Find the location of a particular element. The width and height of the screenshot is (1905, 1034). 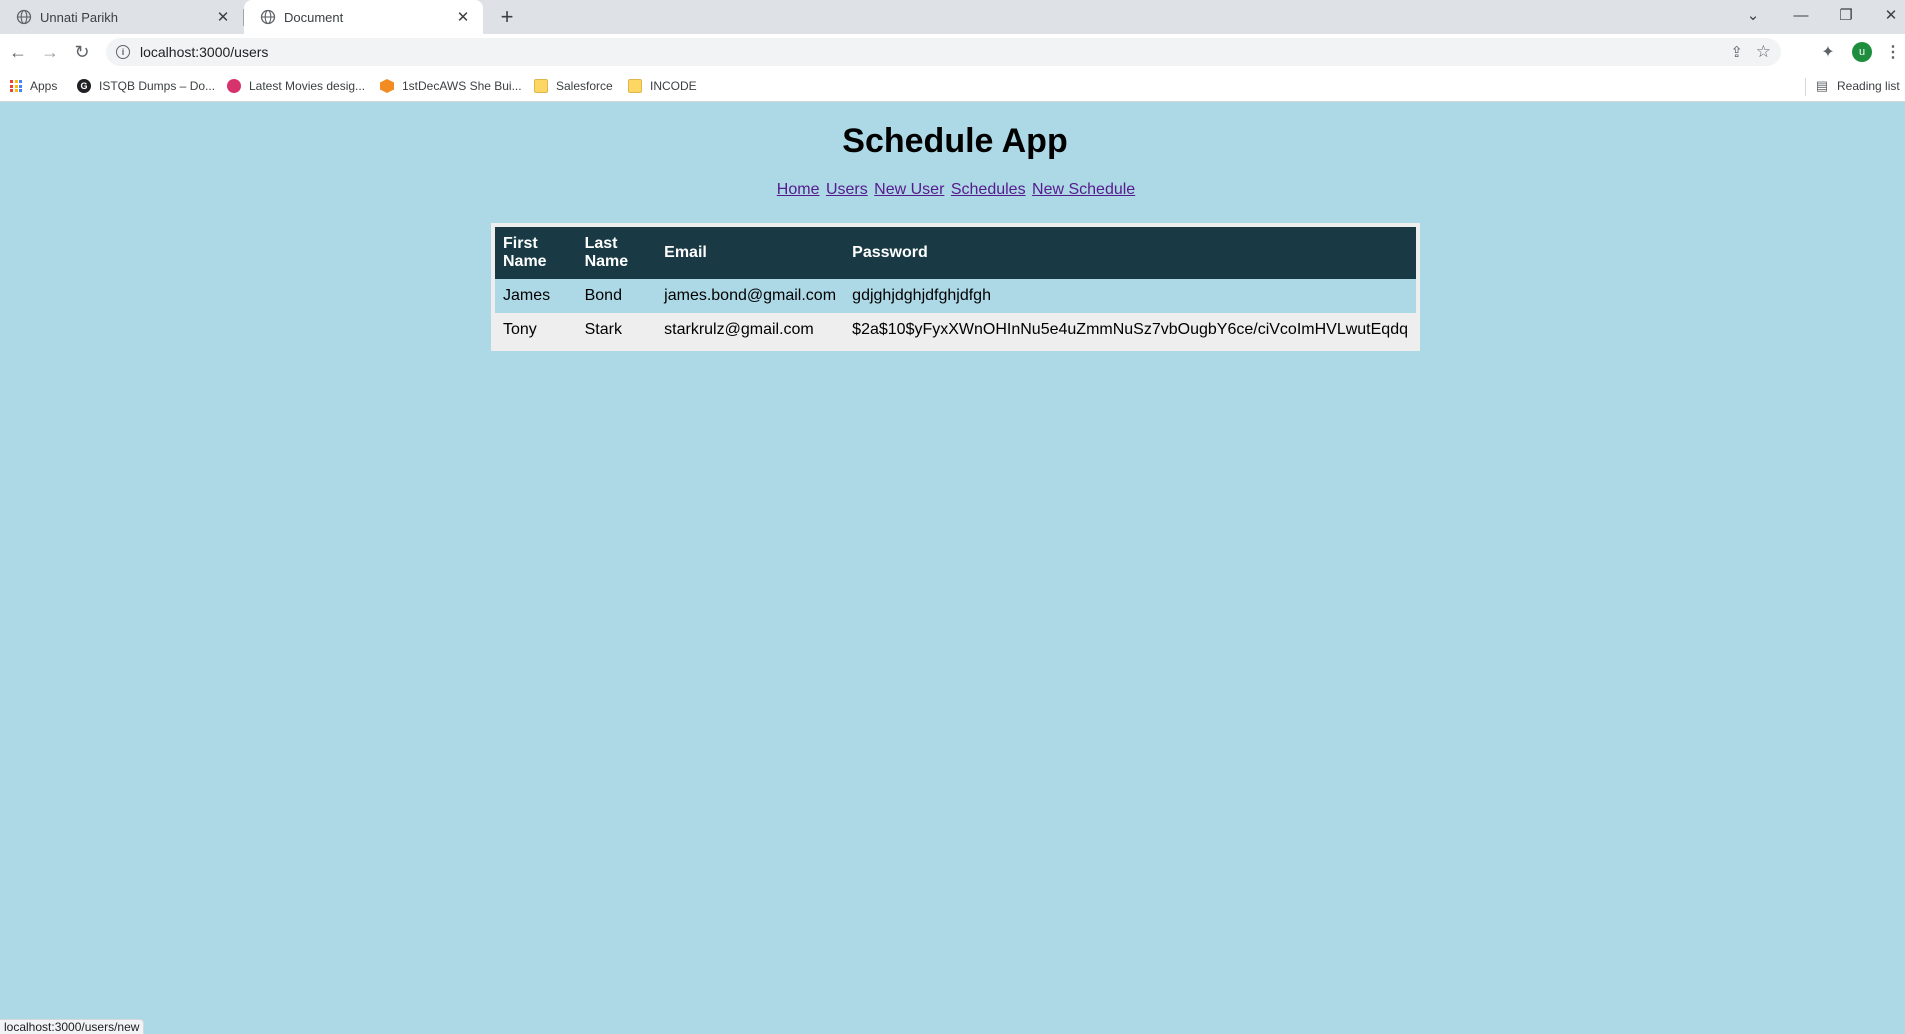

close-window-icon: ✕ is located at coordinates (1886, 15).